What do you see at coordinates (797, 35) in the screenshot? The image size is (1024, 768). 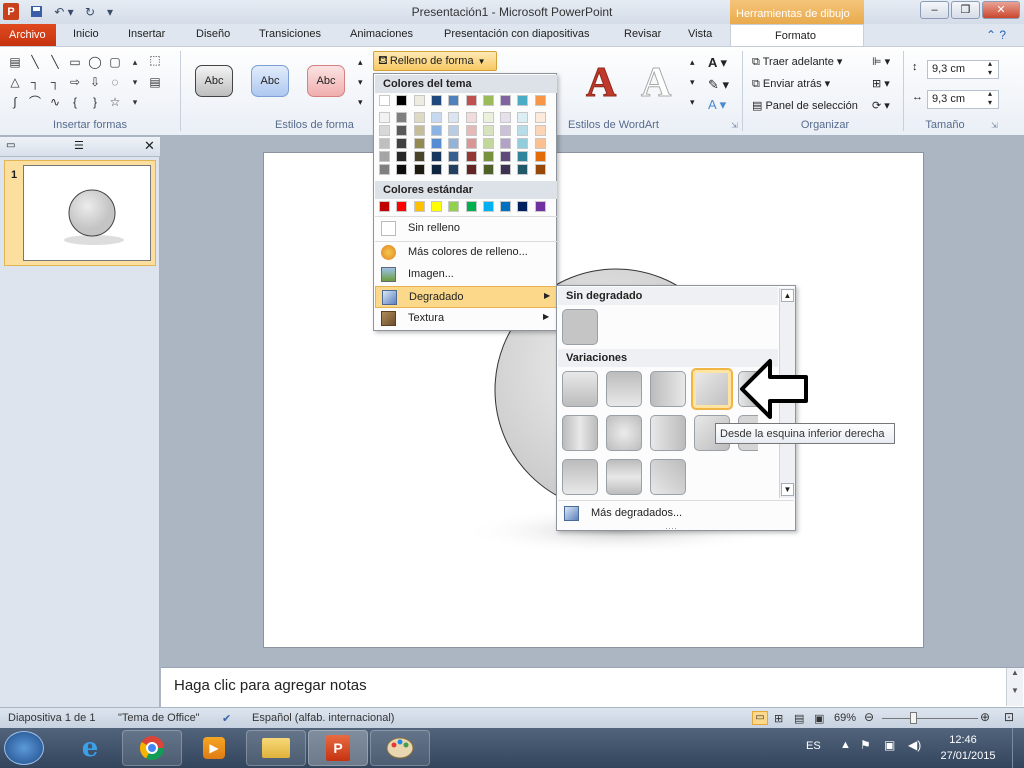 I see `tab-formato: Formato` at bounding box center [797, 35].